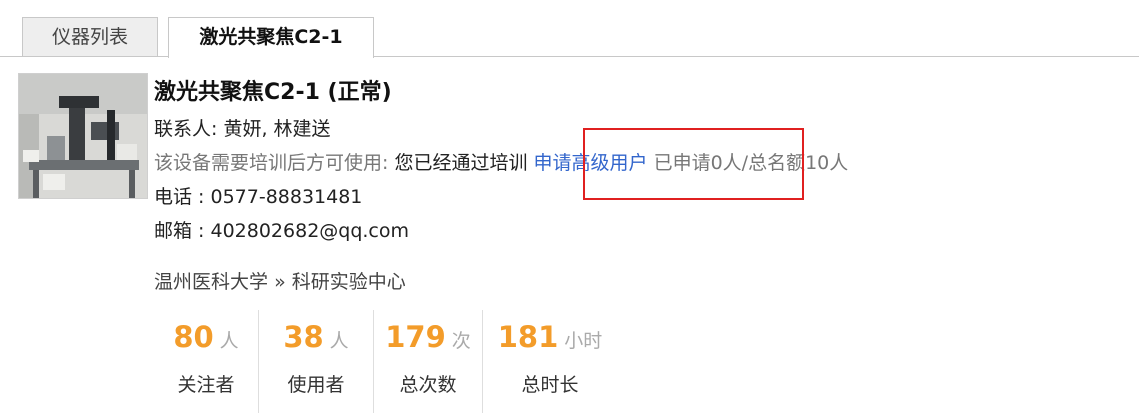 This screenshot has width=1139, height=413. I want to click on training-status: 您已经通过培训, so click(461, 163).